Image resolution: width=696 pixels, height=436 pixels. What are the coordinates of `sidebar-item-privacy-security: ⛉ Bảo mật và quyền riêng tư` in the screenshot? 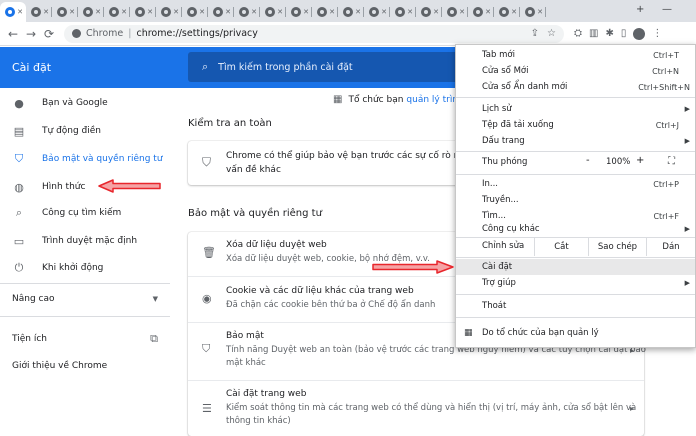 It's located at (85, 159).